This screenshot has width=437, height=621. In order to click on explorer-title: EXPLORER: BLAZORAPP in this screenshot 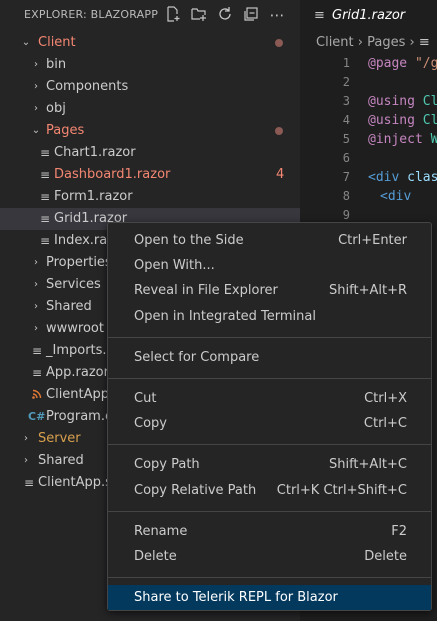, I will do `click(91, 14)`.